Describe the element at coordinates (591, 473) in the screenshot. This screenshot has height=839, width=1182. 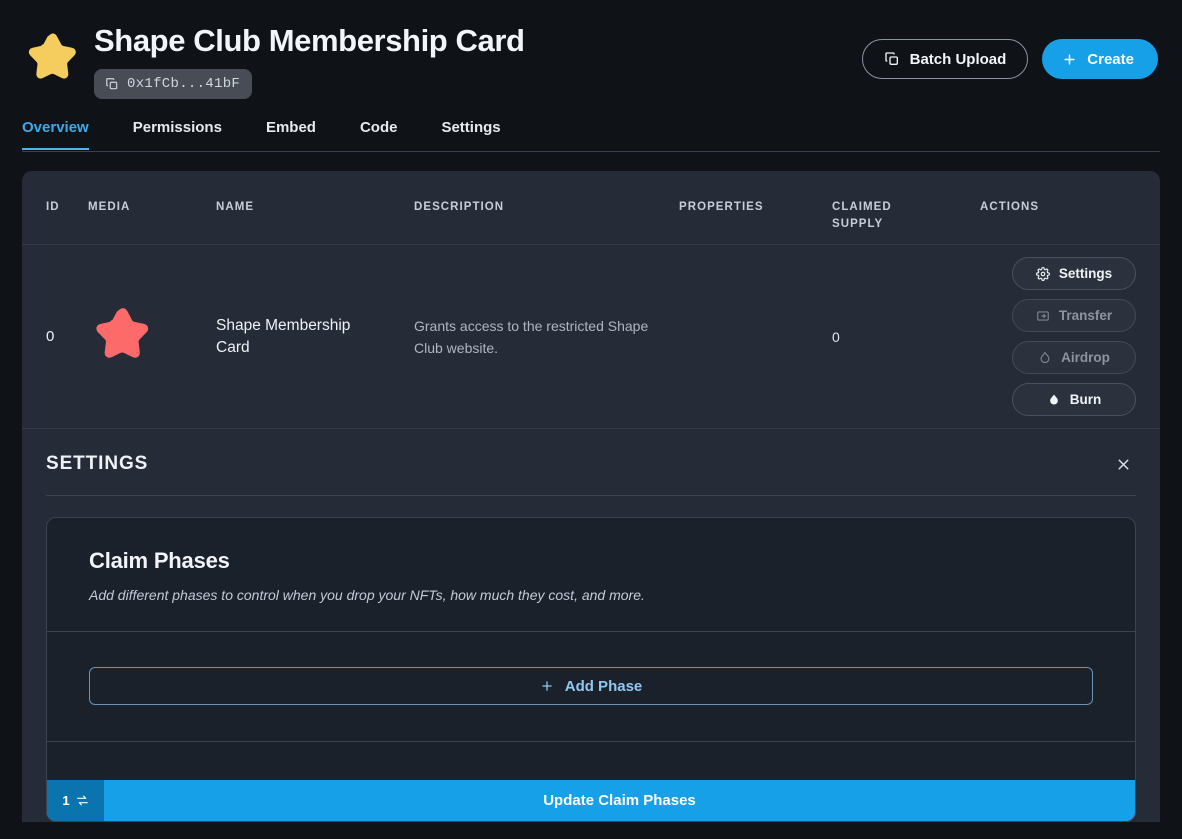
I see `settings-panel-header: SETTINGS` at that location.